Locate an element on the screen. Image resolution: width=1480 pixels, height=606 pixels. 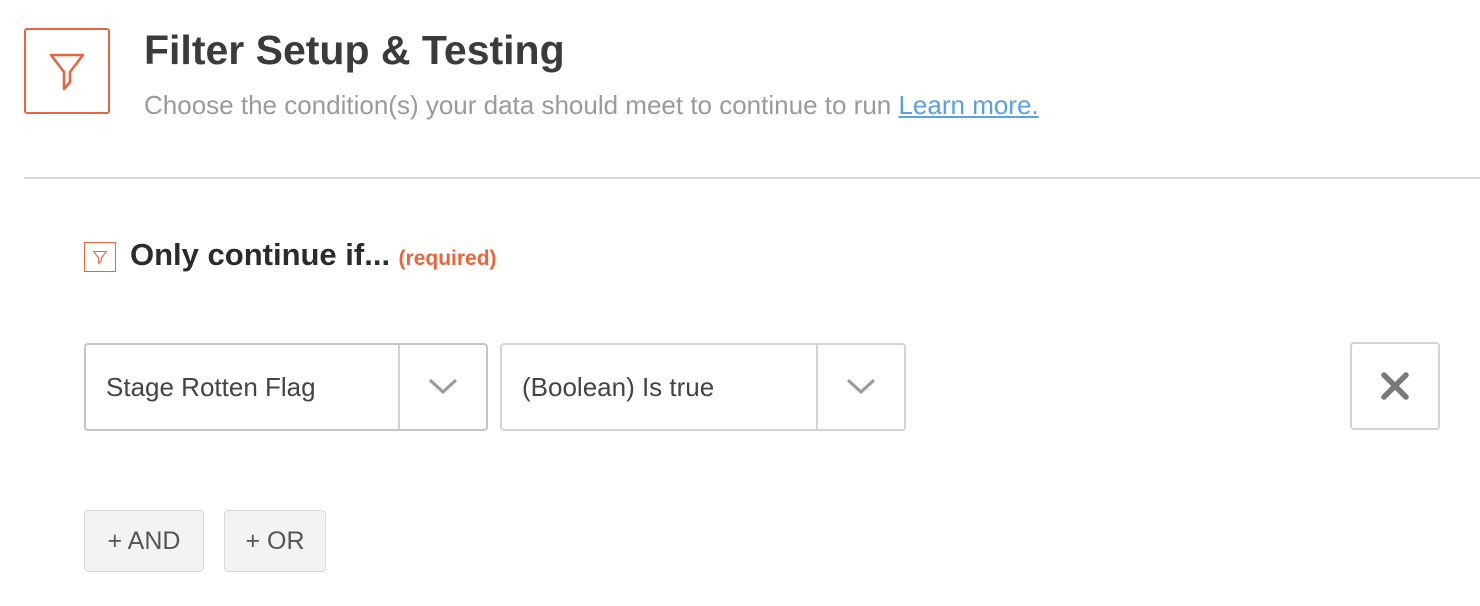
condition-select-toggle is located at coordinates (860, 387).